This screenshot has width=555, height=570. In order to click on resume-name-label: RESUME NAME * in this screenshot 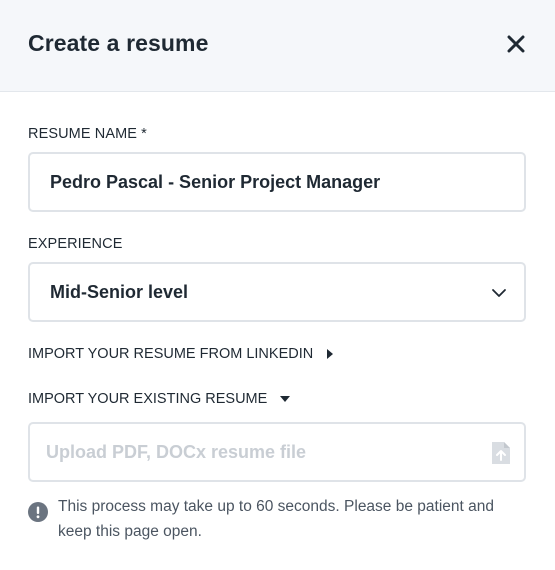, I will do `click(87, 134)`.